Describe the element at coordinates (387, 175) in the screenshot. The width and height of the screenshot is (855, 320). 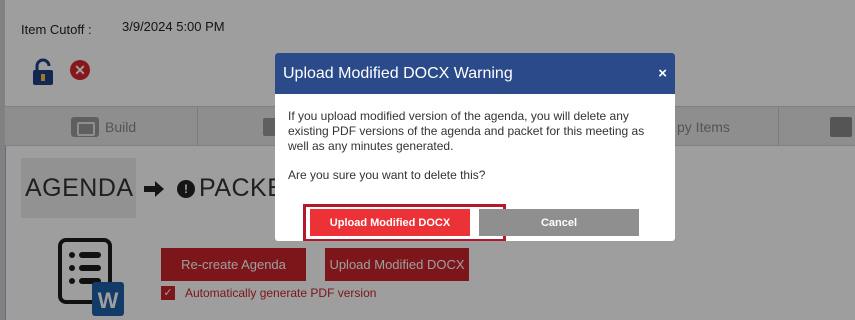
I see `modal-question: Are you sure you want to delete this?` at that location.